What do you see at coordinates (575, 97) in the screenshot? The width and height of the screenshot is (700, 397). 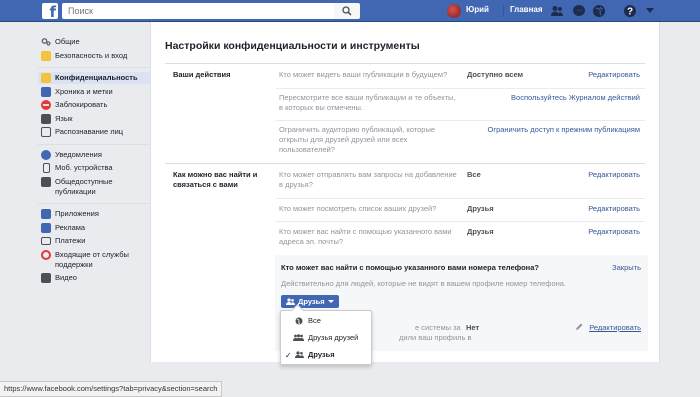 I see `activity-log-link: Воспользуйтесь Журналом действий` at bounding box center [575, 97].